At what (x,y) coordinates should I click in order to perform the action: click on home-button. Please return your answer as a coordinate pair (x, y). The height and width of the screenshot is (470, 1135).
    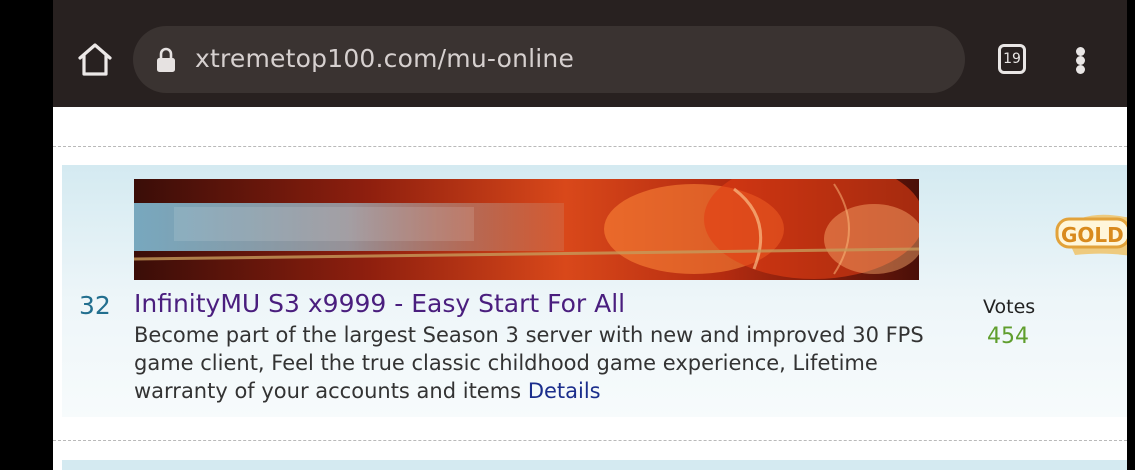
    Looking at the image, I should click on (95, 60).